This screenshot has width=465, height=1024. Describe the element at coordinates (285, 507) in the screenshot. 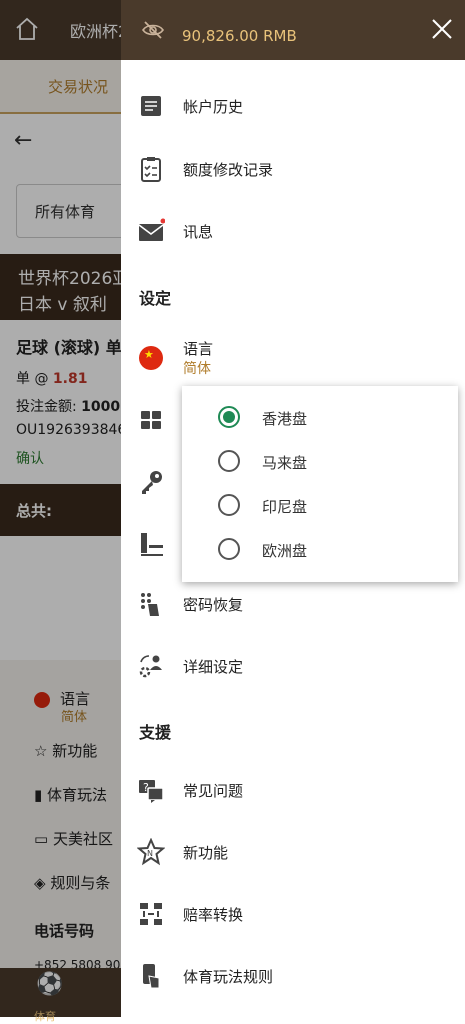

I see `odds-option-label: 印尼盘` at that location.